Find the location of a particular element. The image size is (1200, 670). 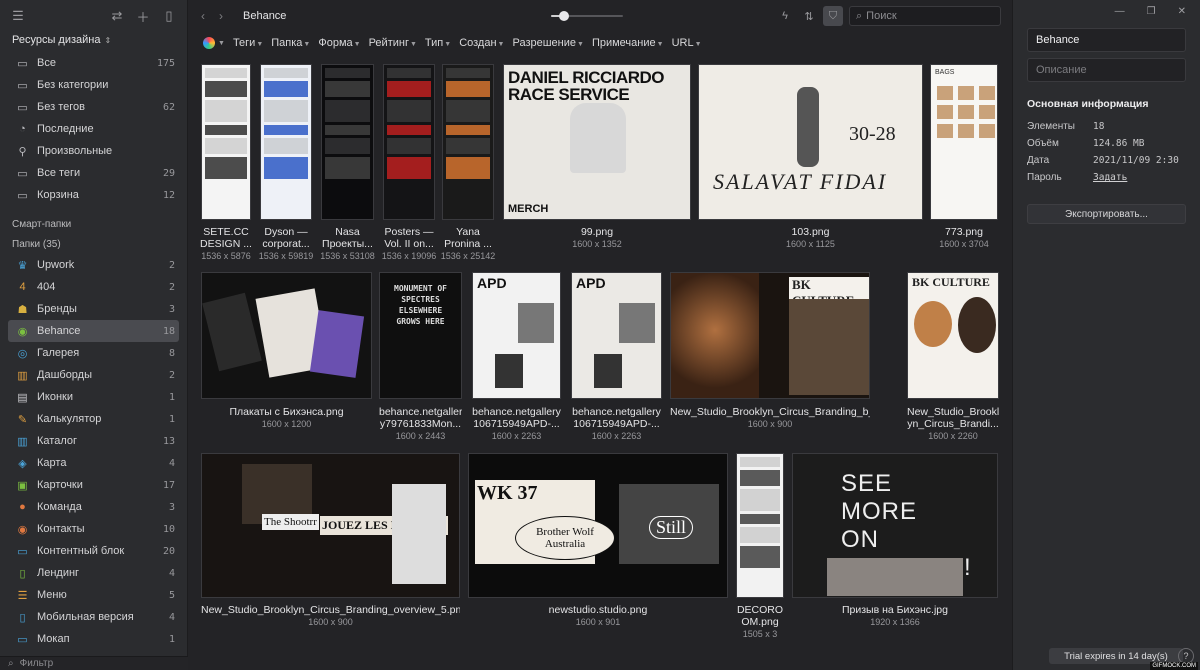

asset-thumbnail: SEE MORE ON BEHANCE! is located at coordinates (895, 525).